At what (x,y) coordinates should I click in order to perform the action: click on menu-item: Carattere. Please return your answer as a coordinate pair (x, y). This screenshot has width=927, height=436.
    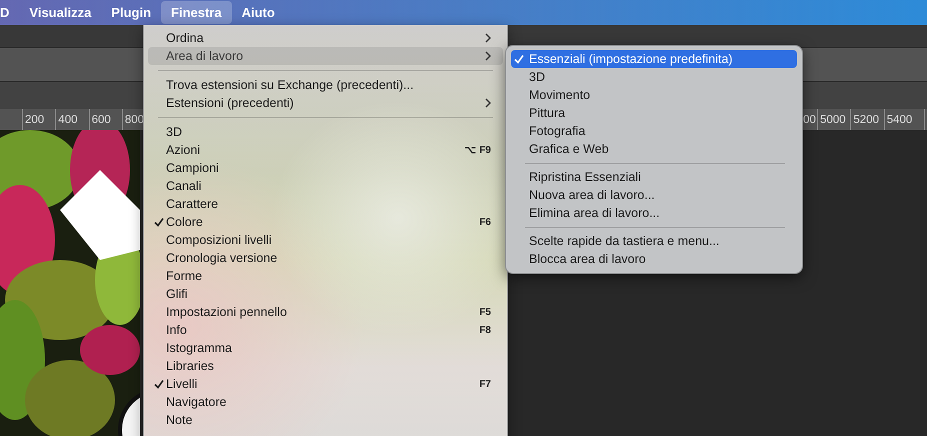
    Looking at the image, I should click on (325, 204).